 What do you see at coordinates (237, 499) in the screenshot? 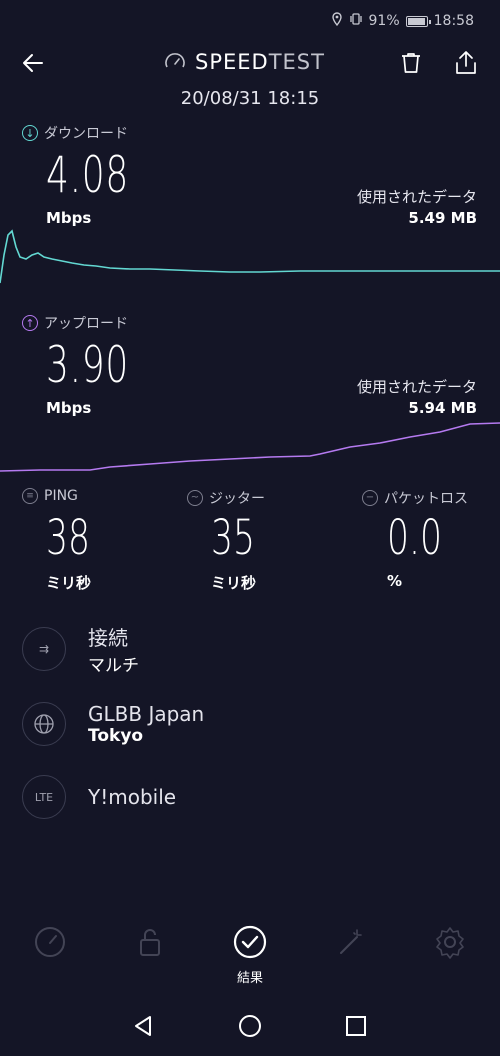
I see `jitter-label-text: ジッター` at bounding box center [237, 499].